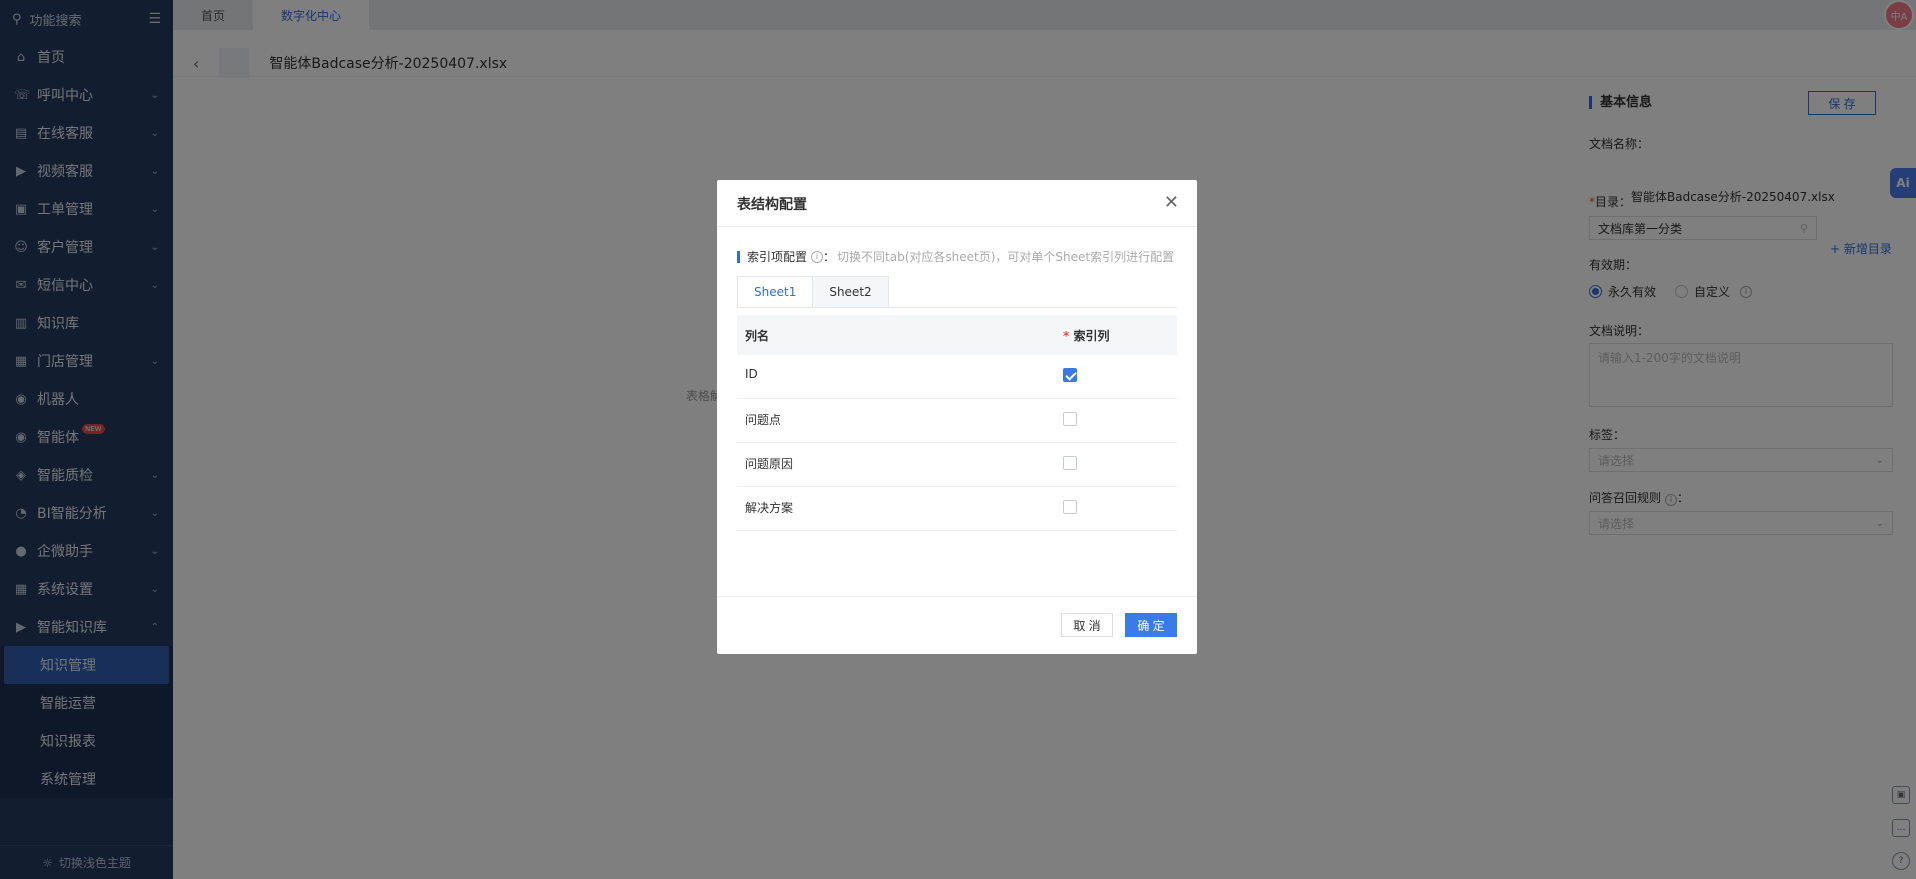  I want to click on column-name: ID, so click(751, 374).